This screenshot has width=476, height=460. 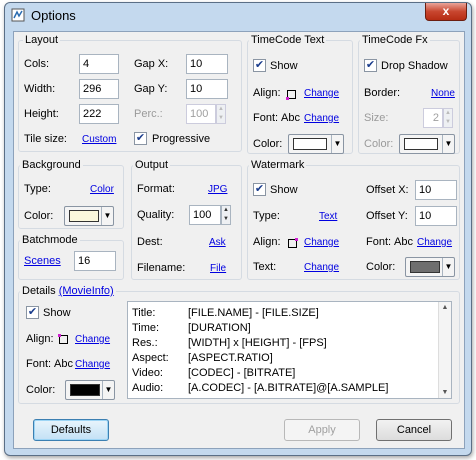 What do you see at coordinates (267, 93) in the screenshot?
I see `timecode-align-label: Align:` at bounding box center [267, 93].